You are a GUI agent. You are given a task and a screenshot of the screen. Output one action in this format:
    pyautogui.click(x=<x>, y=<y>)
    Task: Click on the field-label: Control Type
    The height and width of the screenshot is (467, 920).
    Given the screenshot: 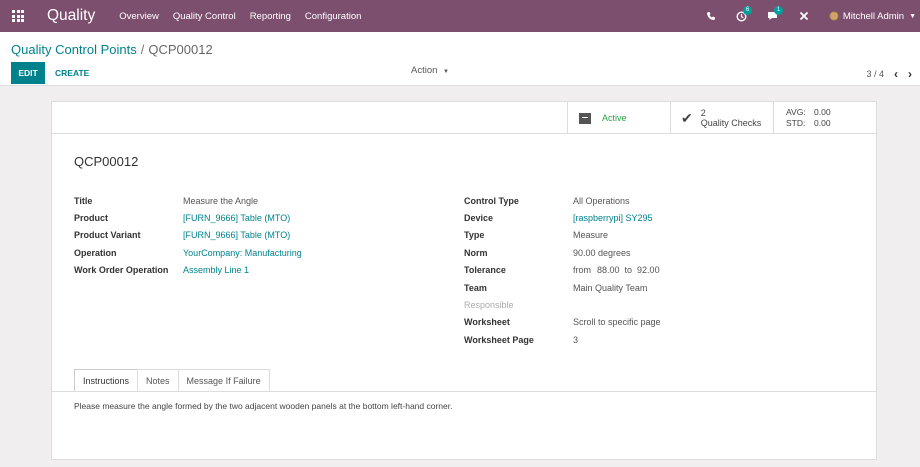 What is the action you would take?
    pyautogui.click(x=491, y=200)
    